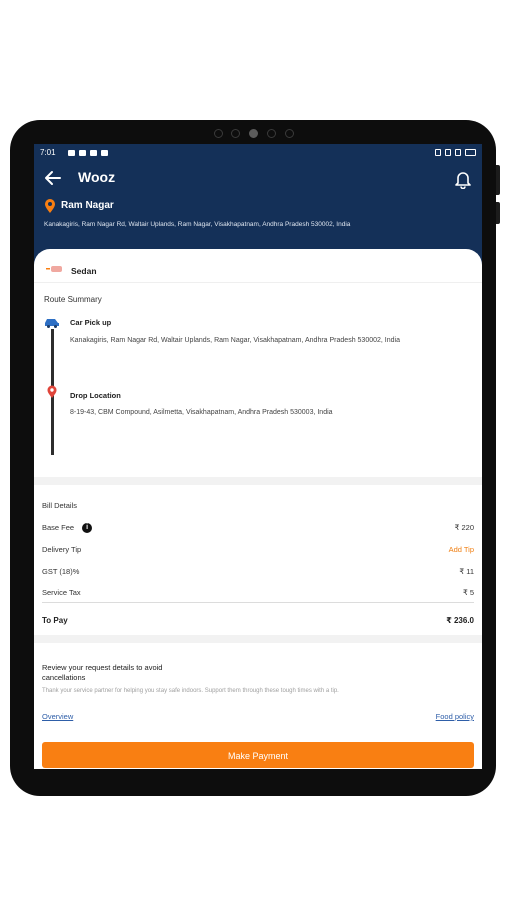 Image resolution: width=506 pixels, height=900 pixels. What do you see at coordinates (87, 528) in the screenshot?
I see `info-icon: i` at bounding box center [87, 528].